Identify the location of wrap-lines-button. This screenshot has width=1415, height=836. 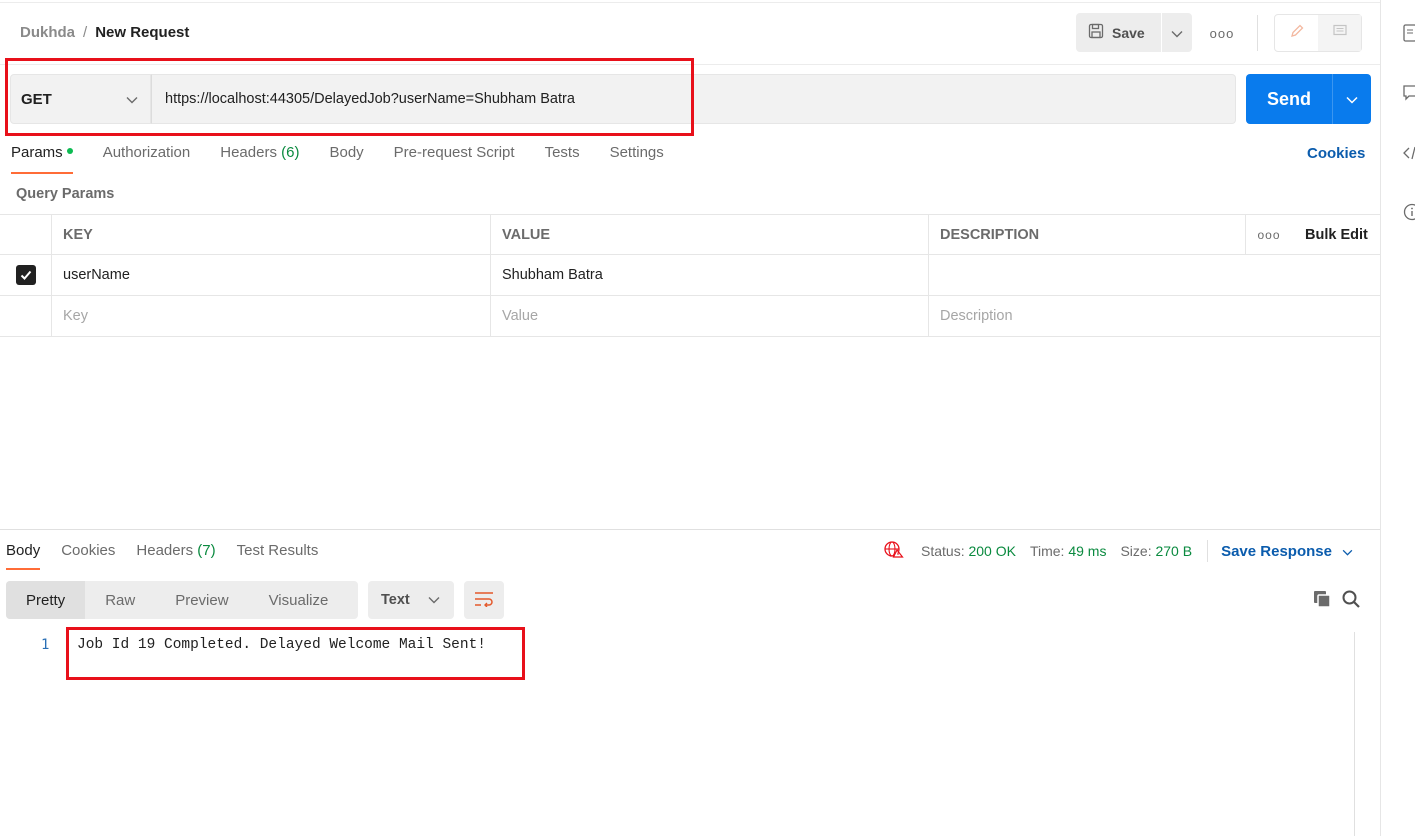
(484, 600).